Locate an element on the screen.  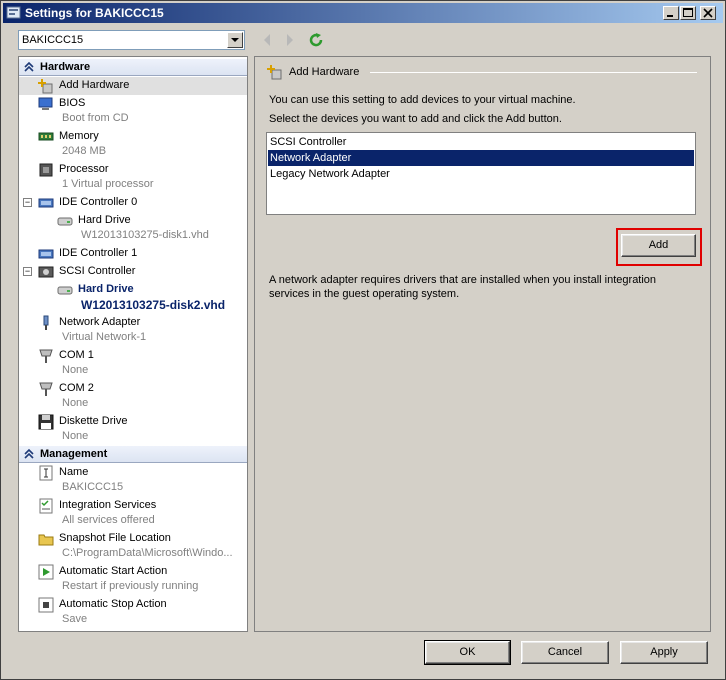
tree-item-label: Add Hardware is located at coordinates (94, 85).